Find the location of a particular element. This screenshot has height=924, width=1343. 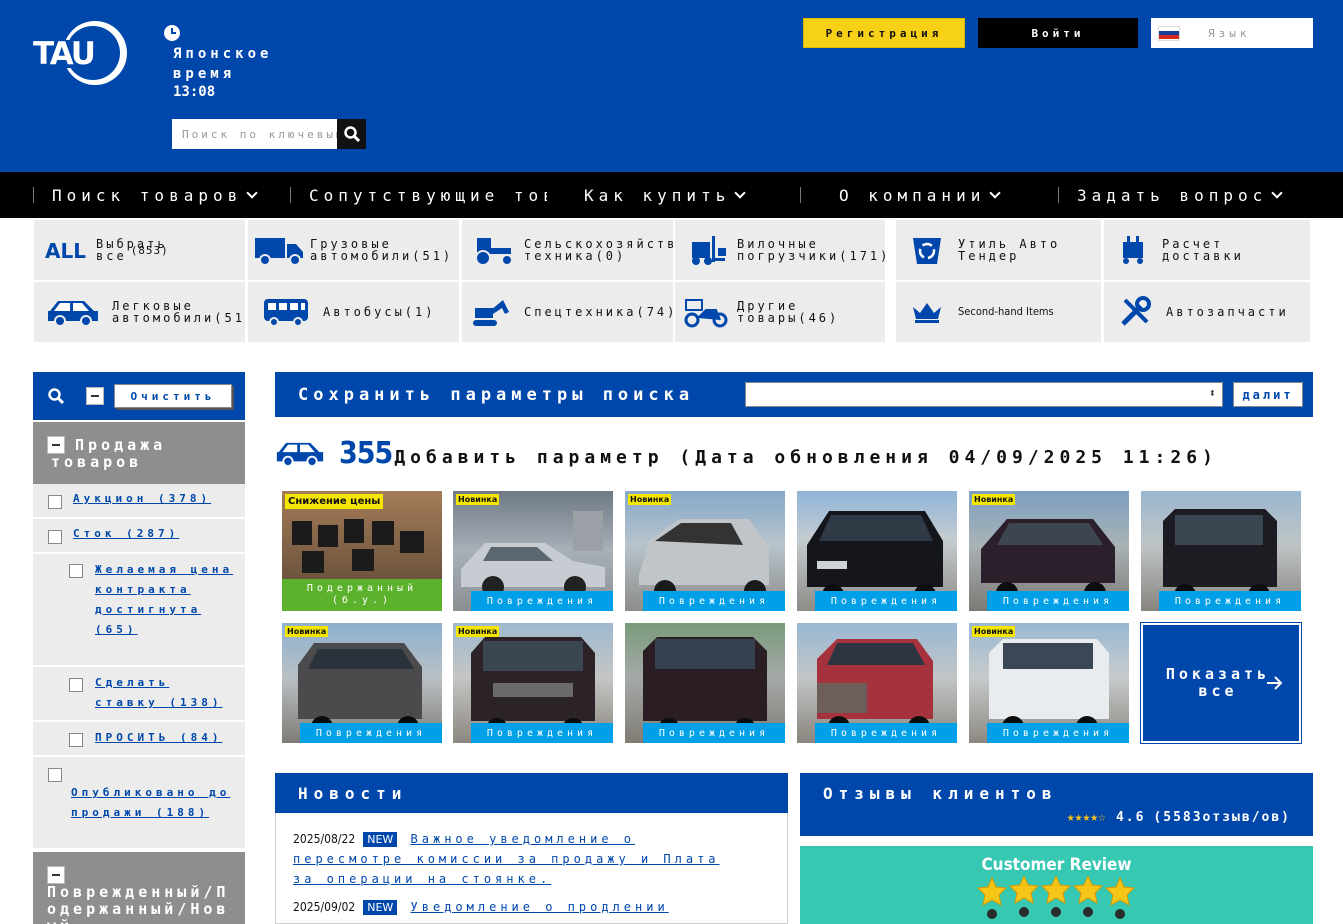

nav-label: Сопутствующие товары is located at coordinates (428, 195).